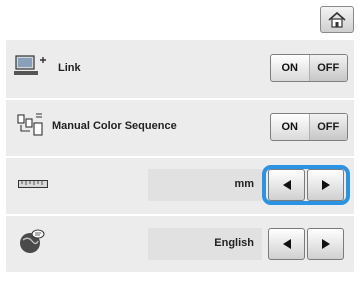 The image size is (360, 284). What do you see at coordinates (306, 244) in the screenshot?
I see `language-arrows` at bounding box center [306, 244].